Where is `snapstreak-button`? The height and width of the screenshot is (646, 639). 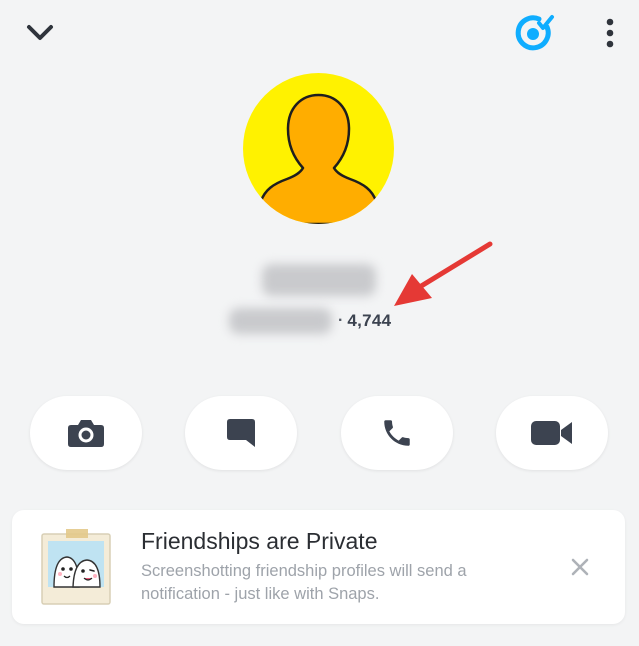
snapstreak-button is located at coordinates (534, 34).